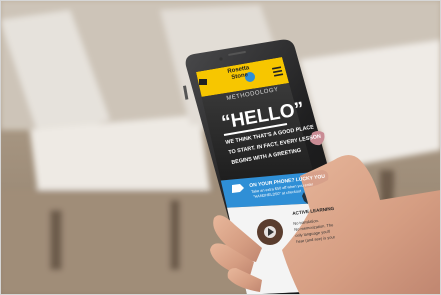 This screenshot has width=441, height=295. I want to click on shopping-cart-icon, so click(203, 81).